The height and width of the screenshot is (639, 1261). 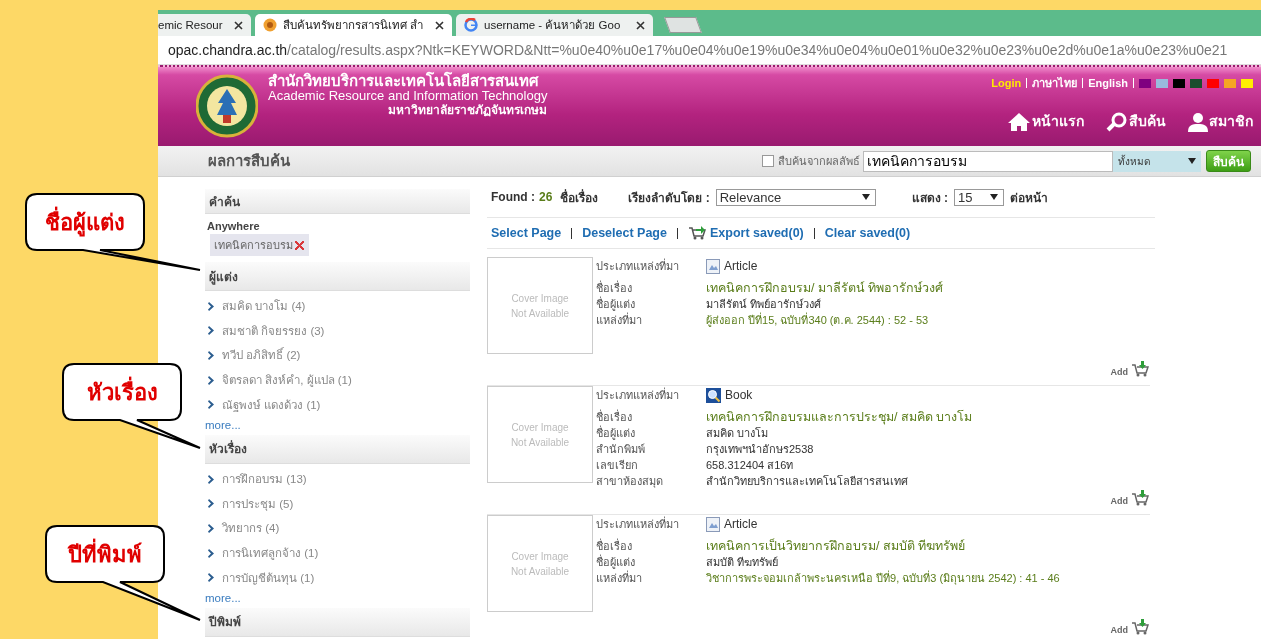 I want to click on resource-type: Book, so click(x=739, y=395).